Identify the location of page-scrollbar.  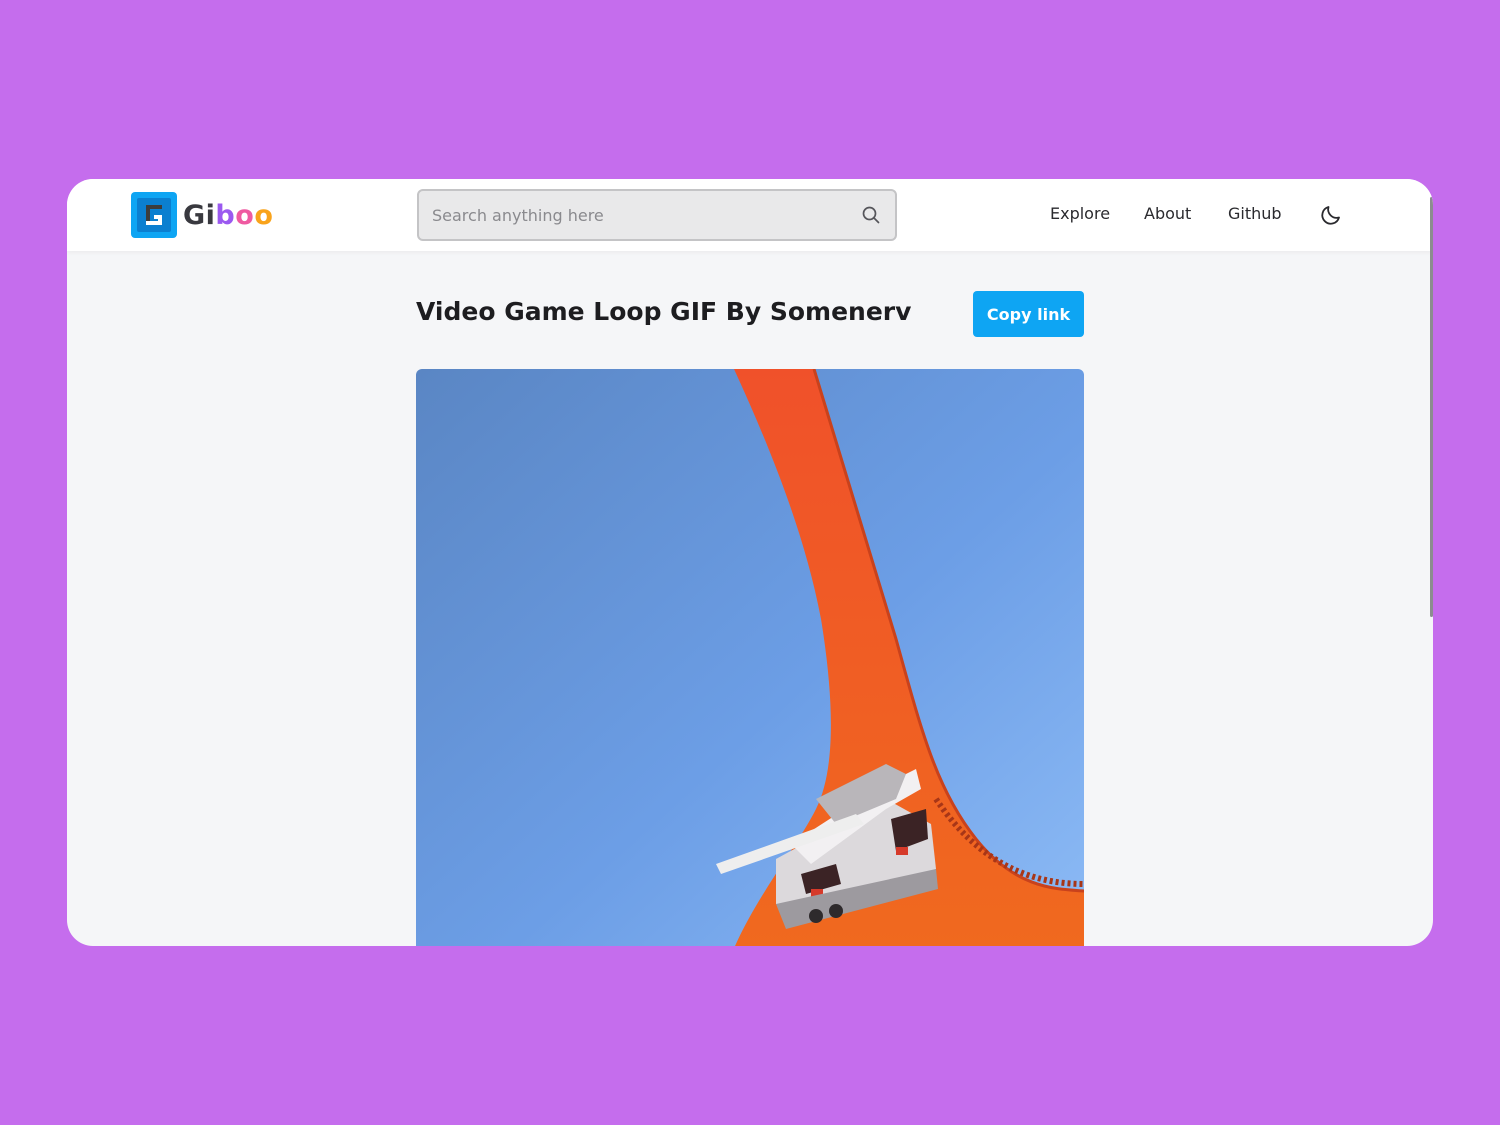
(1431, 407).